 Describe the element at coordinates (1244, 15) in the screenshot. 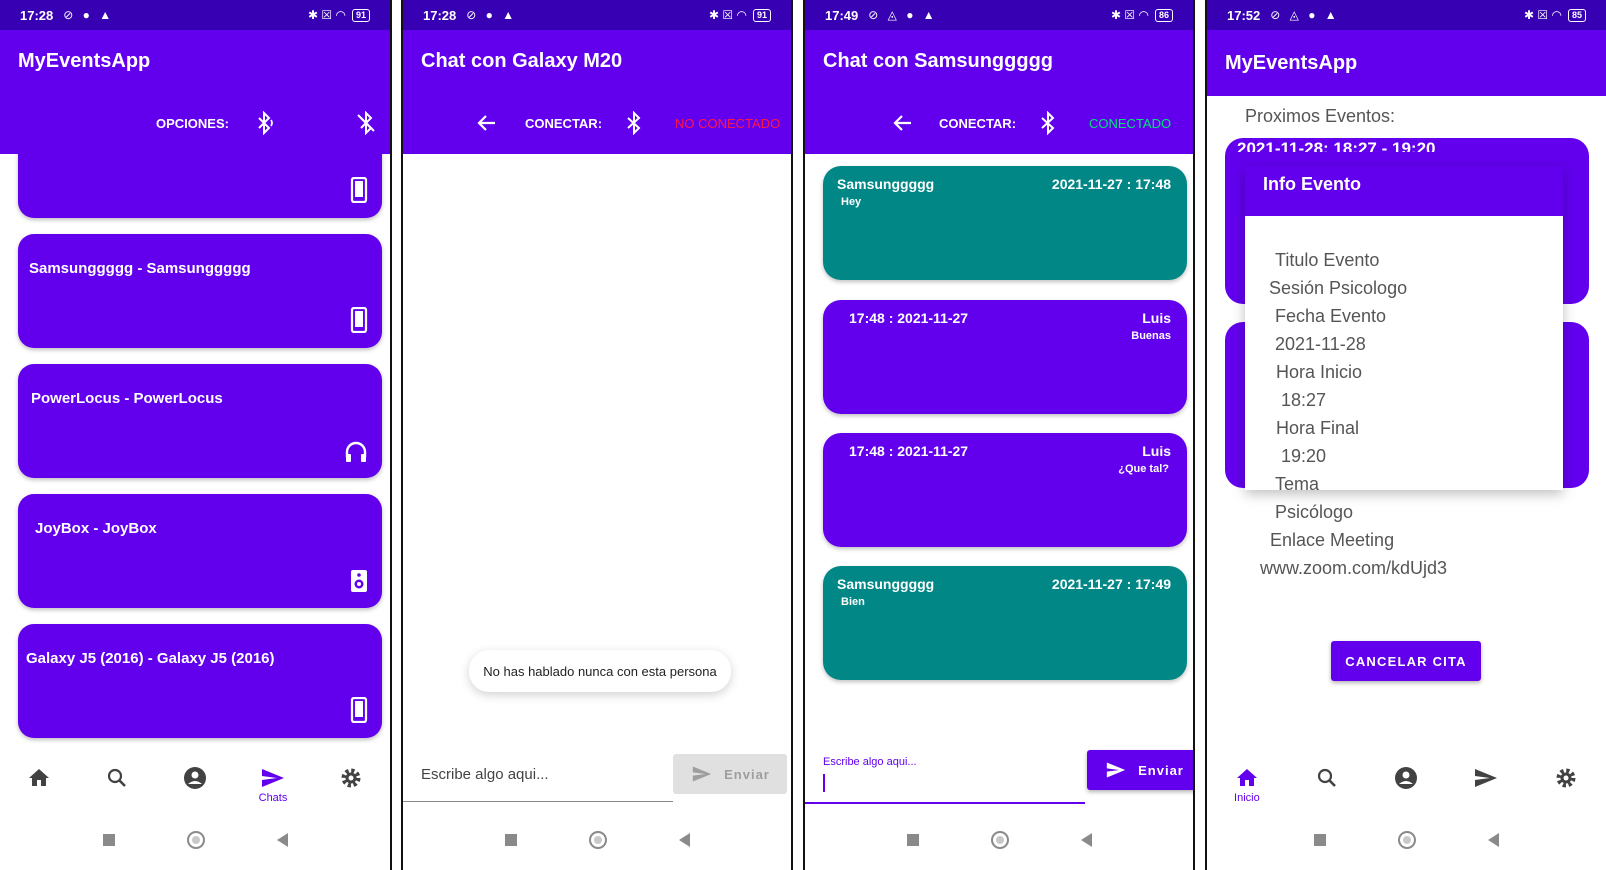

I see `status-time: 17:52` at that location.